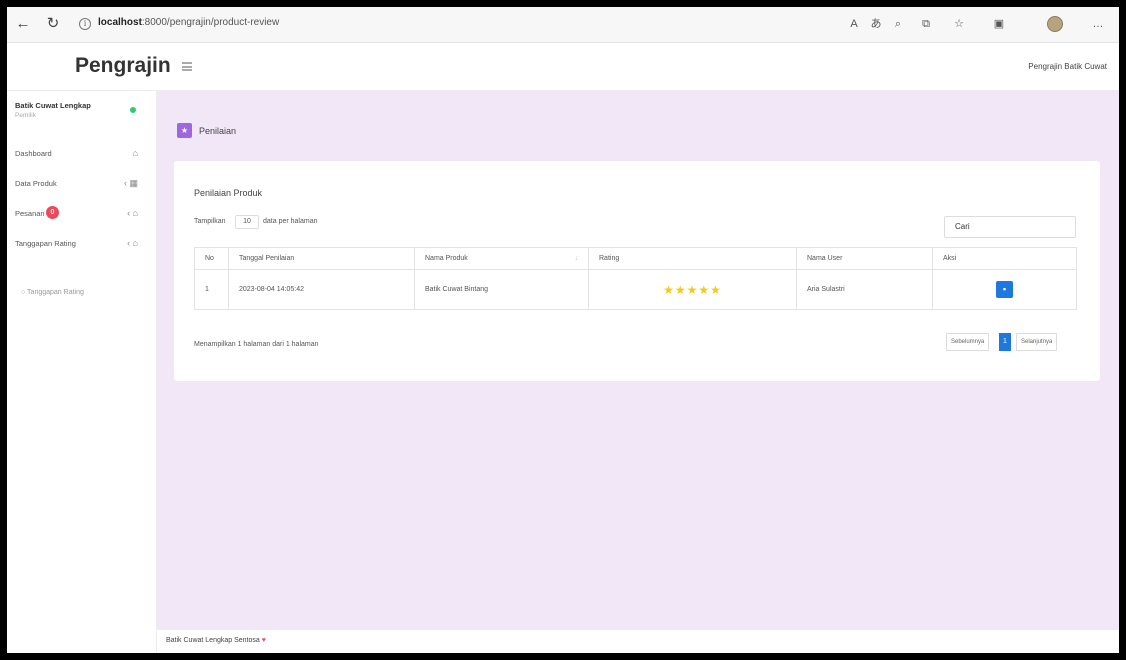 This screenshot has height=660, width=1126. What do you see at coordinates (1037, 342) in the screenshot?
I see `pagination-next: Selanjutnya` at bounding box center [1037, 342].